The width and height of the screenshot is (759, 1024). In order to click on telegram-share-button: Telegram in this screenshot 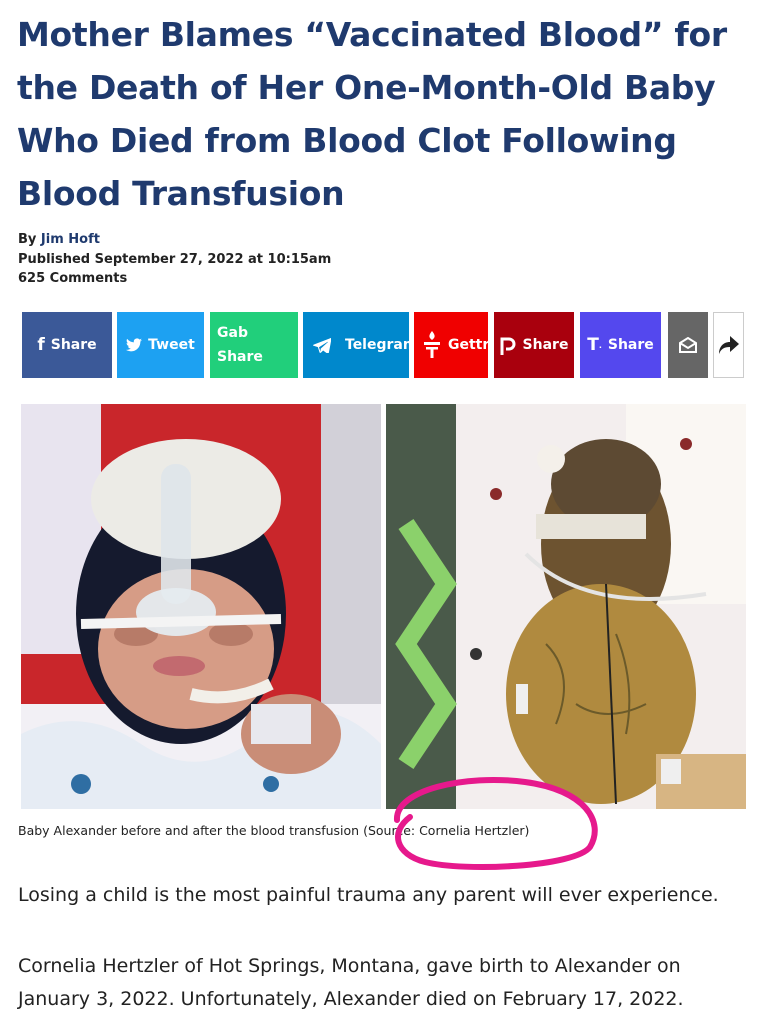, I will do `click(356, 345)`.